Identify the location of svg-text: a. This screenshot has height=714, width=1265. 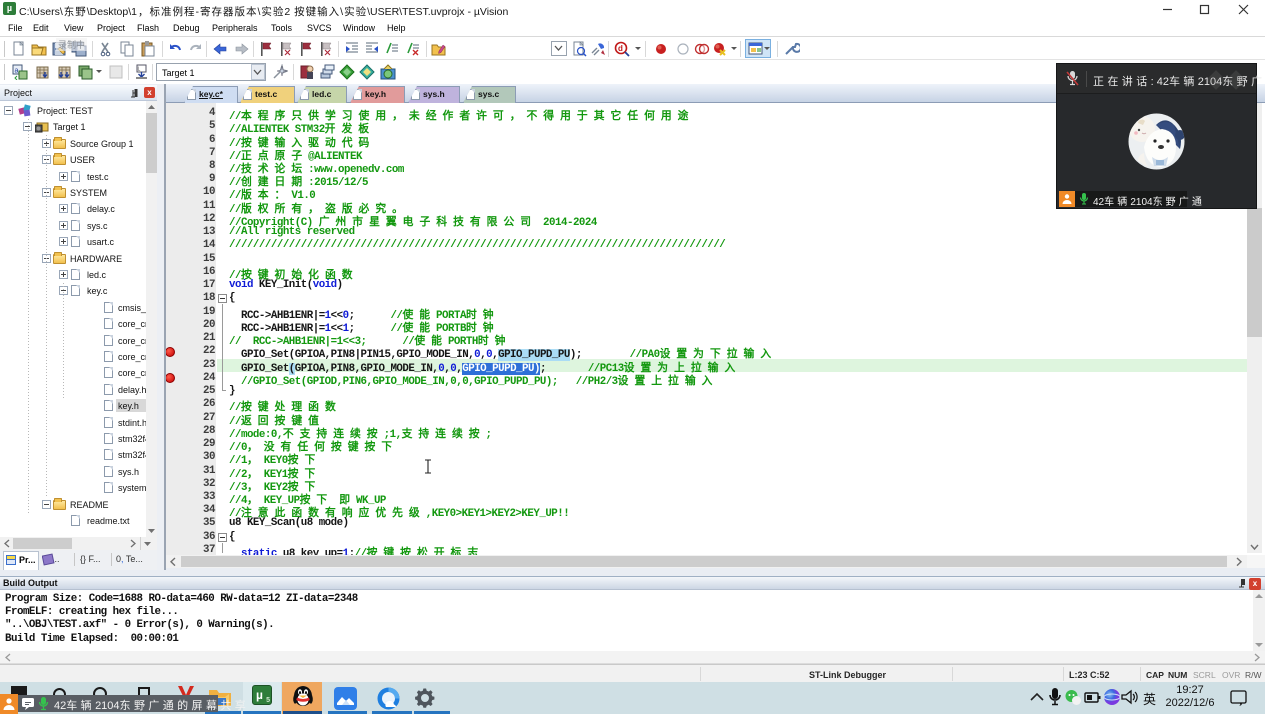
(17, 71).